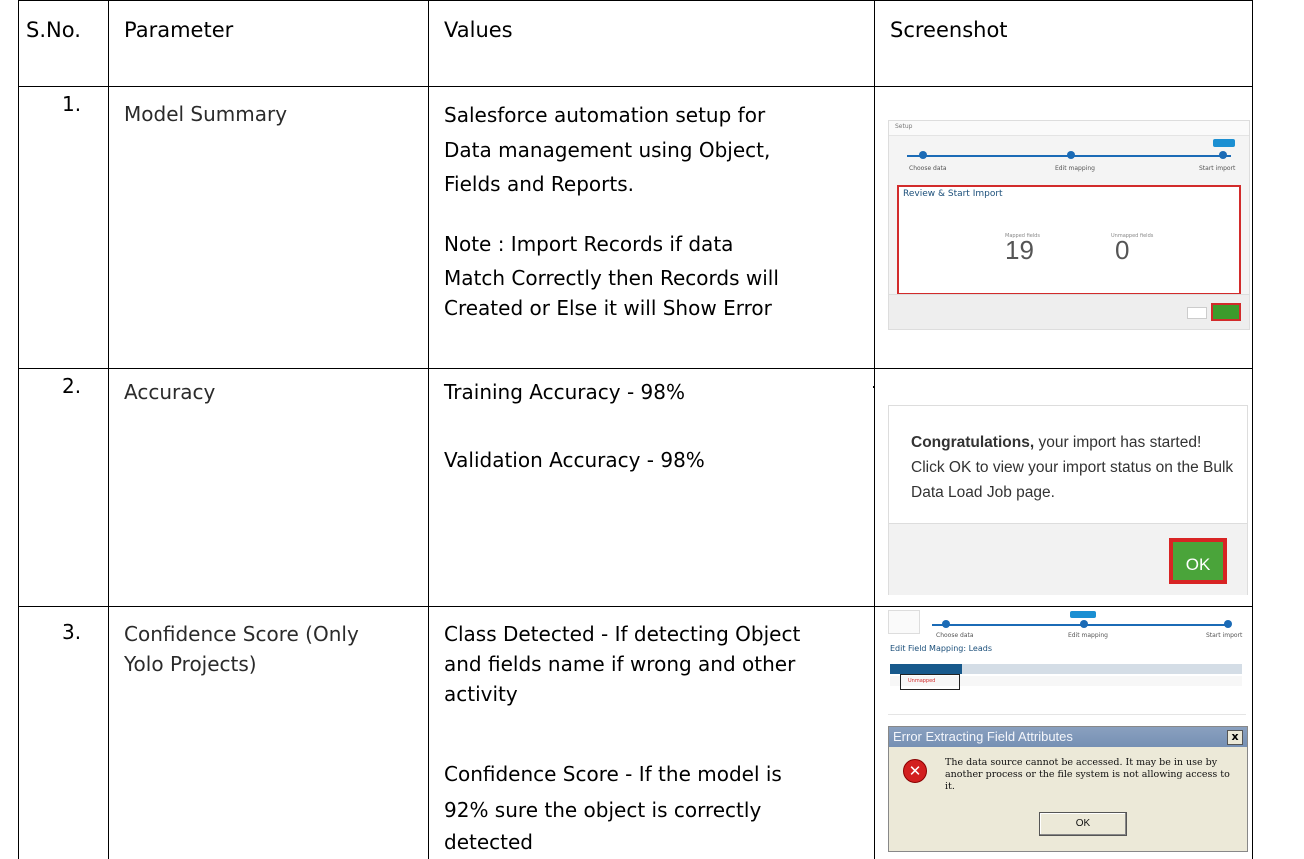 Image resolution: width=1304 pixels, height=859 pixels. Describe the element at coordinates (170, 392) in the screenshot. I see `row-2-parameter: Accuracy` at that location.